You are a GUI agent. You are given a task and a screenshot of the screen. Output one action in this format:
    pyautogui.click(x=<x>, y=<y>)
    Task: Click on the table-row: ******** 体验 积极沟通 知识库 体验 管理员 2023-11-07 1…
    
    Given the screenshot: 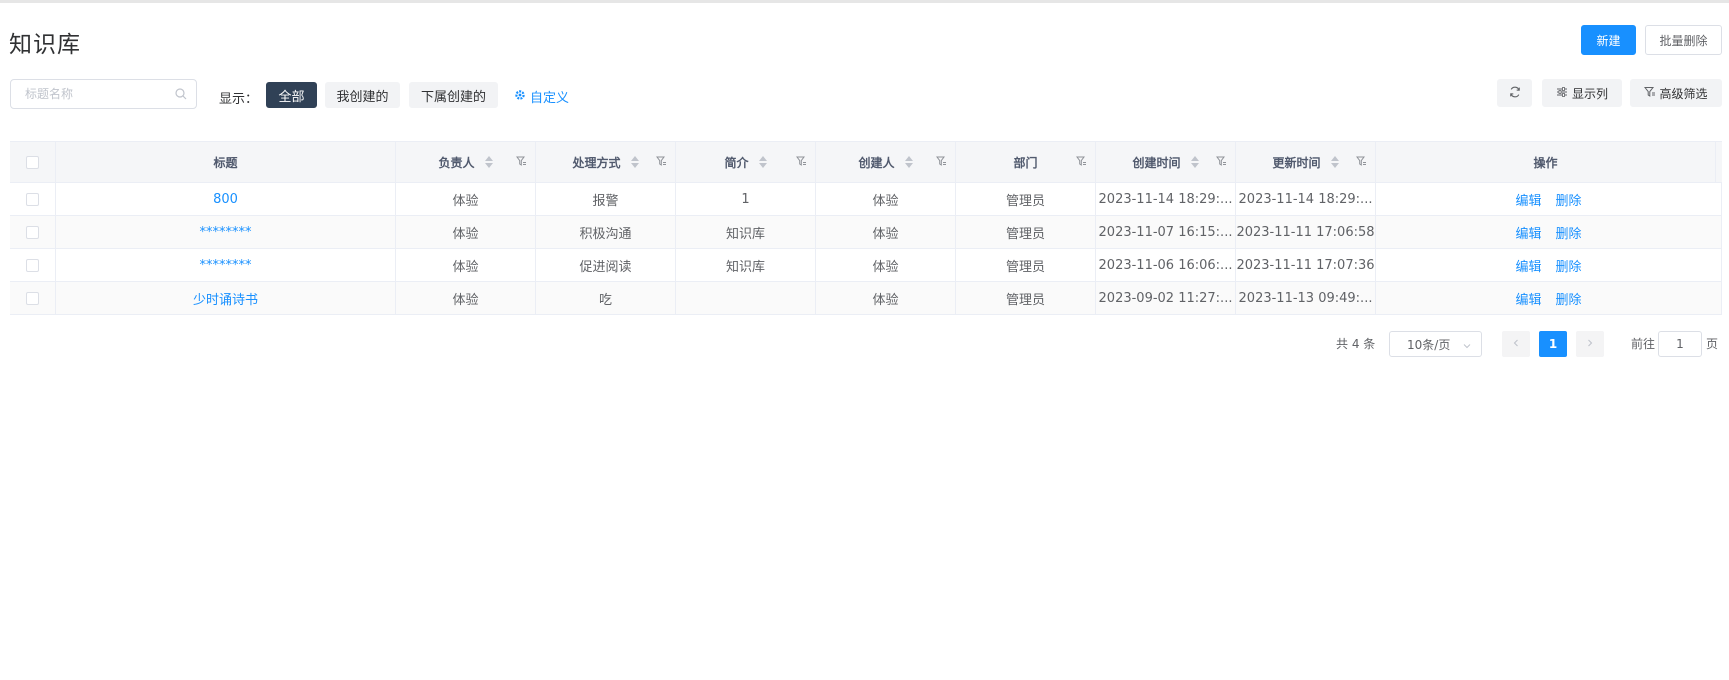 What is the action you would take?
    pyautogui.click(x=866, y=232)
    